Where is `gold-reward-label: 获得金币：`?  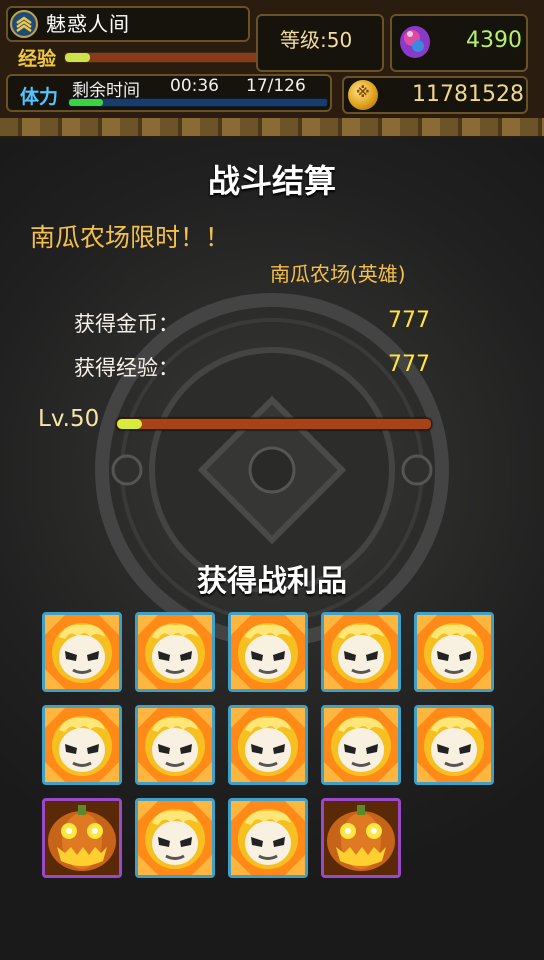 gold-reward-label: 获得金币： is located at coordinates (126, 324).